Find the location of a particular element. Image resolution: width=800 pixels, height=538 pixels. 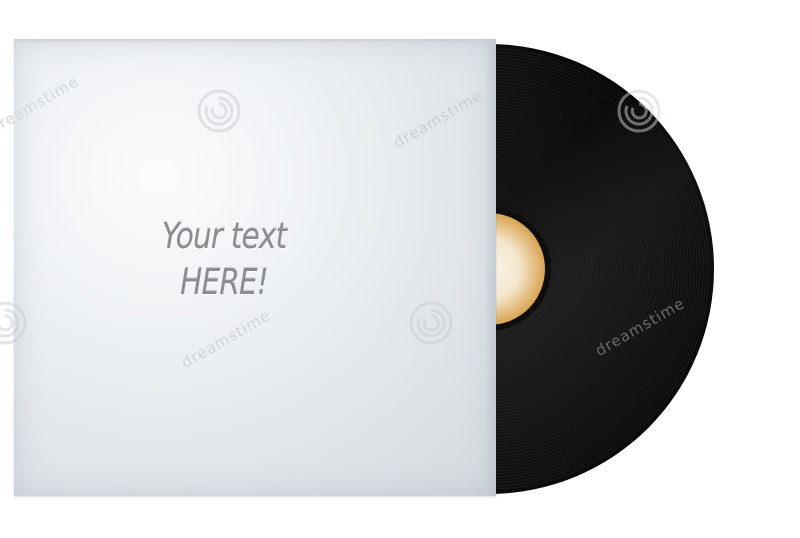

sleeve-placeholder-text: Your text HERE! is located at coordinates (224, 260).